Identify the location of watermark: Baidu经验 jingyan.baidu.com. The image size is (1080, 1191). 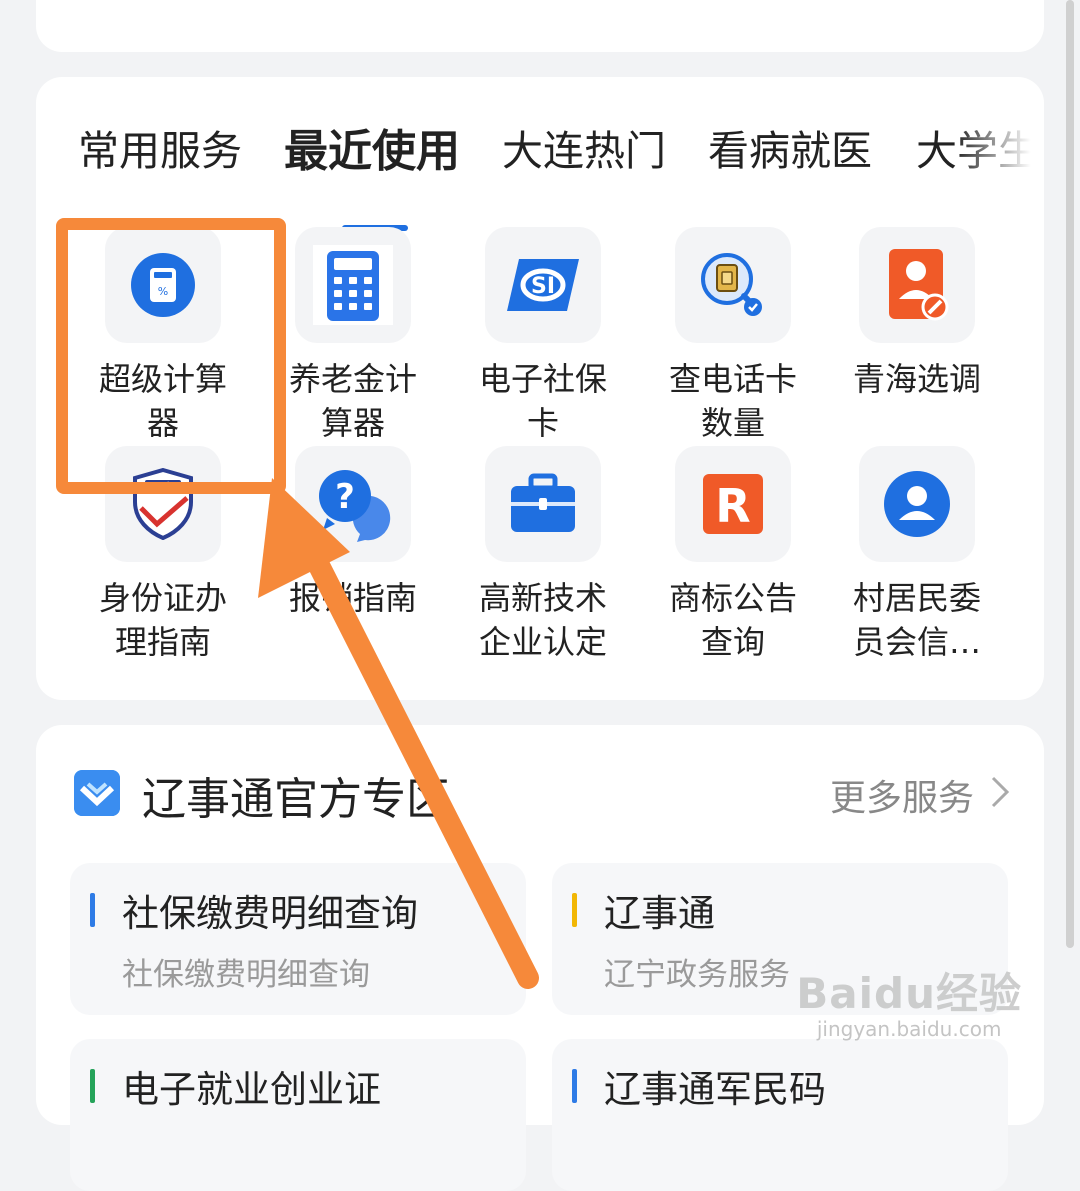
(909, 1000).